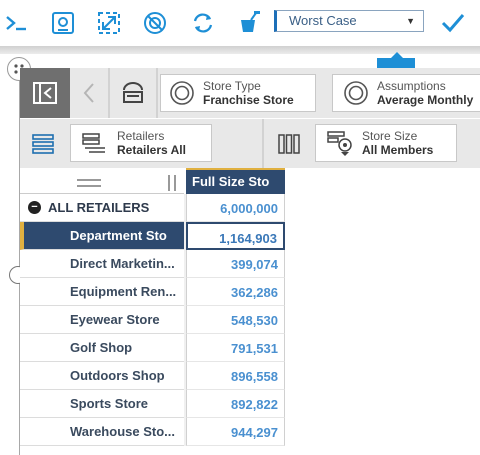  I want to click on store-type-filter: Store Type Franchise Store, so click(238, 93).